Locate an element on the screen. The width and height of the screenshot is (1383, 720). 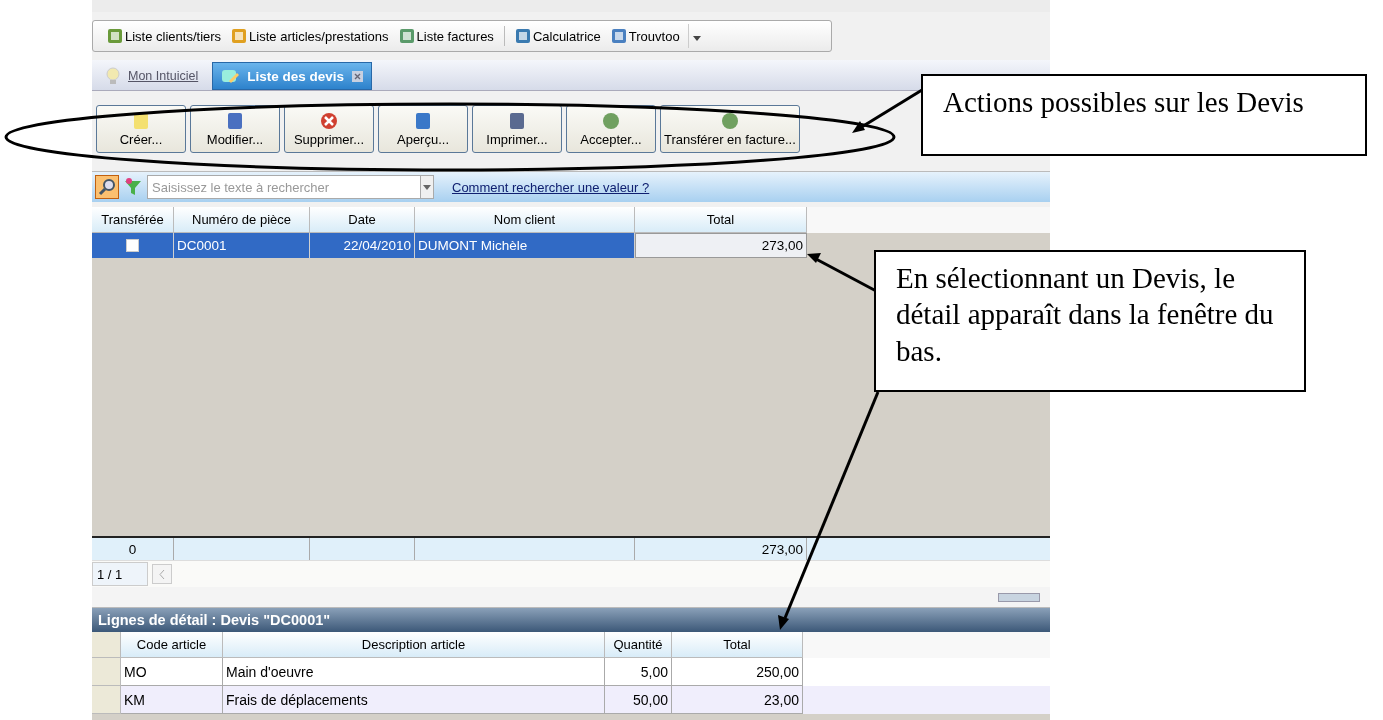
toolbar-button: Liste articles/prestations is located at coordinates (310, 36).